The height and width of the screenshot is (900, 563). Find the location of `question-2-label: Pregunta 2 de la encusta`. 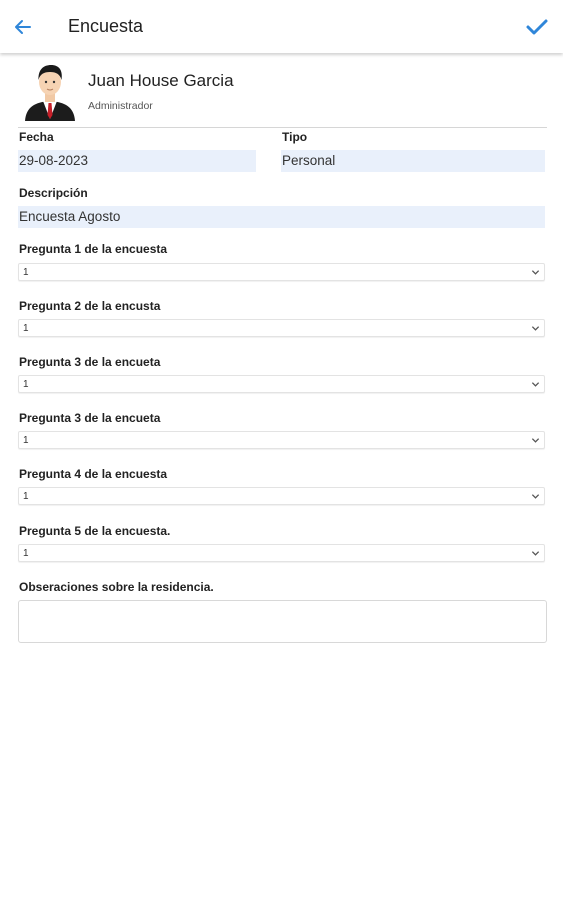

question-2-label: Pregunta 2 de la encusta is located at coordinates (90, 306).